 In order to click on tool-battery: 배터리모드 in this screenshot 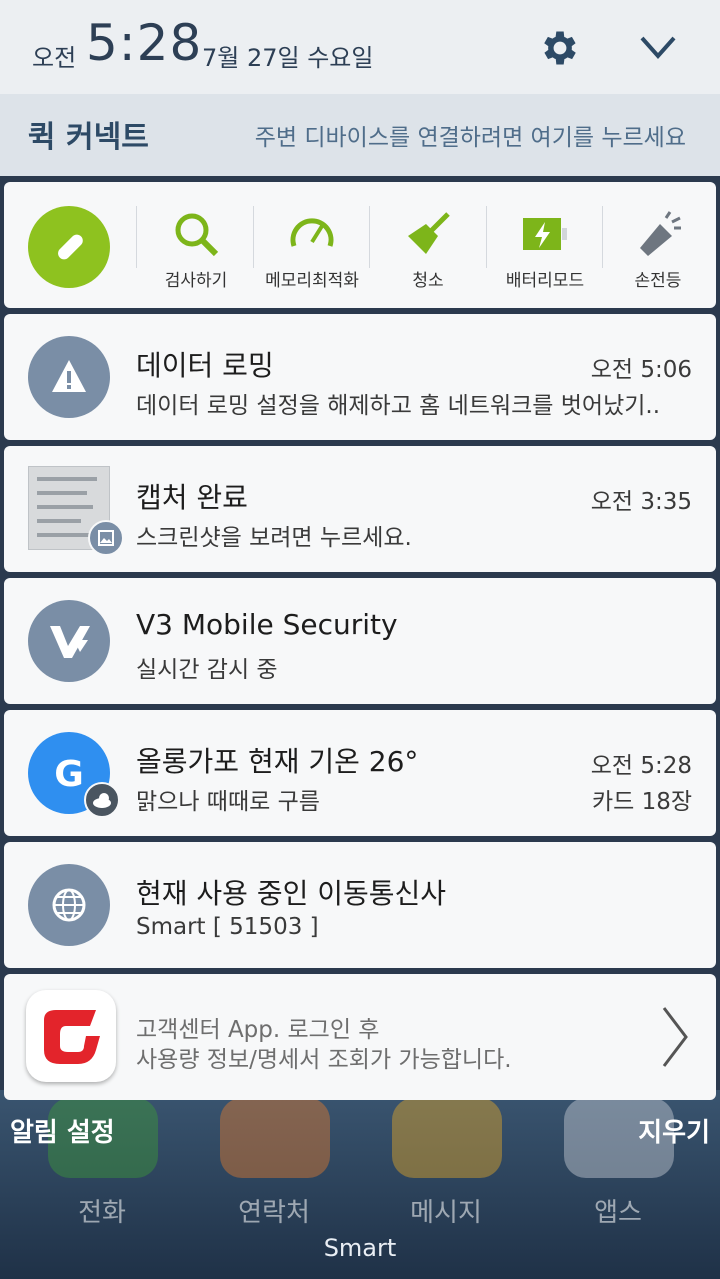, I will do `click(545, 245)`.